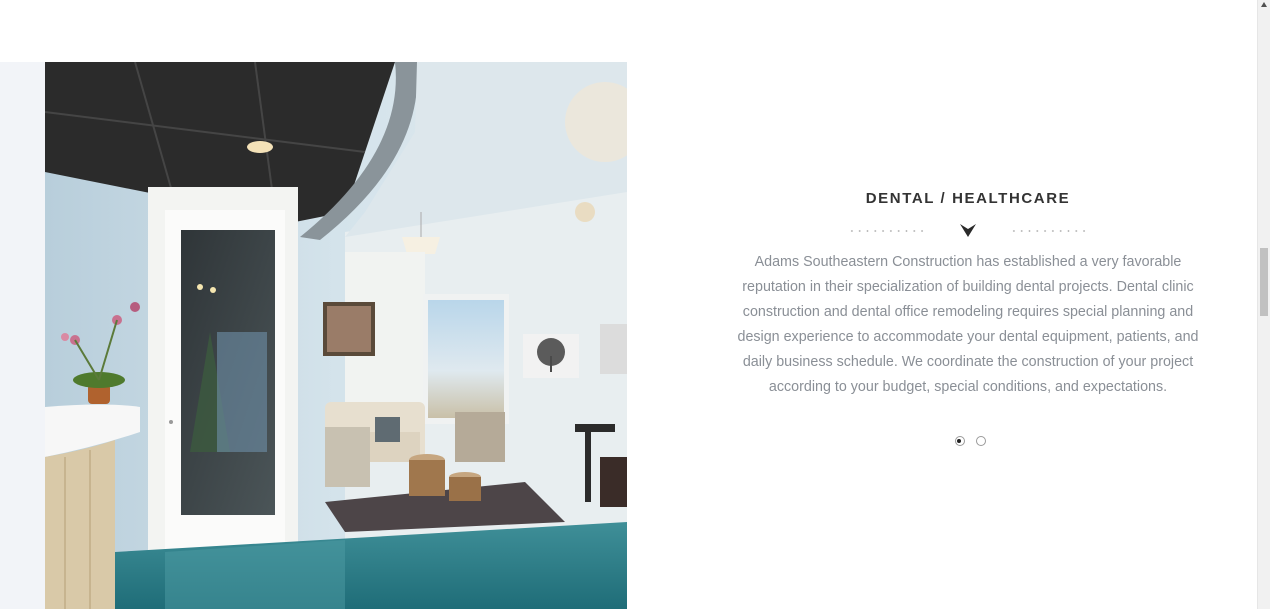  I want to click on divider-dots-right, so click(1049, 231).